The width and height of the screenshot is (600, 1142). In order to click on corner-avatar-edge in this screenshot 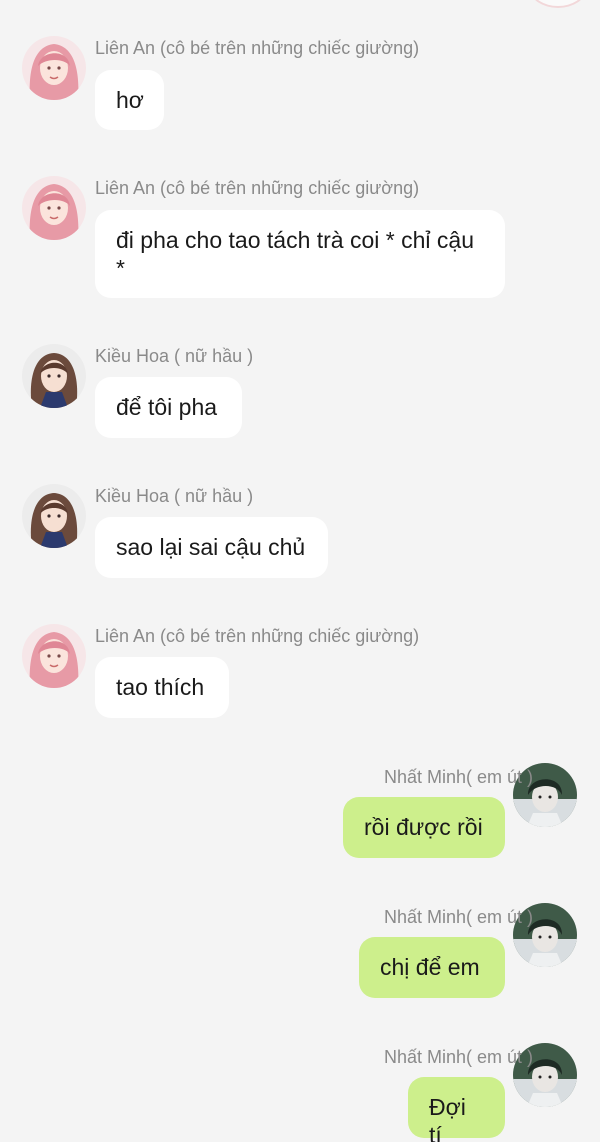, I will do `click(558, 4)`.